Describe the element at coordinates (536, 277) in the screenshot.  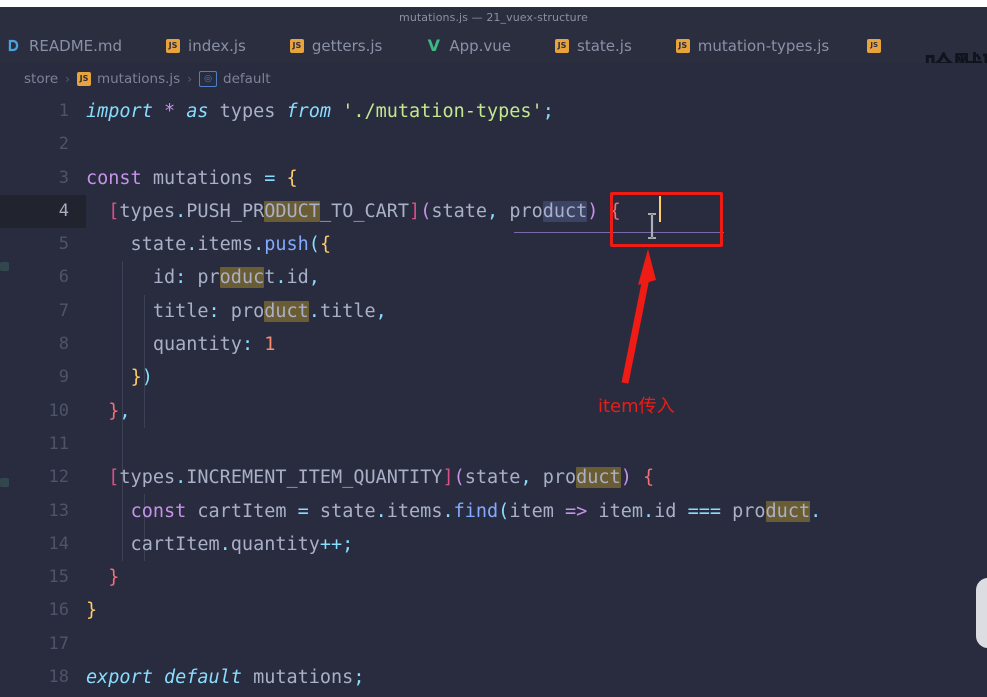
I see `code-line-text: id: product.id,` at that location.